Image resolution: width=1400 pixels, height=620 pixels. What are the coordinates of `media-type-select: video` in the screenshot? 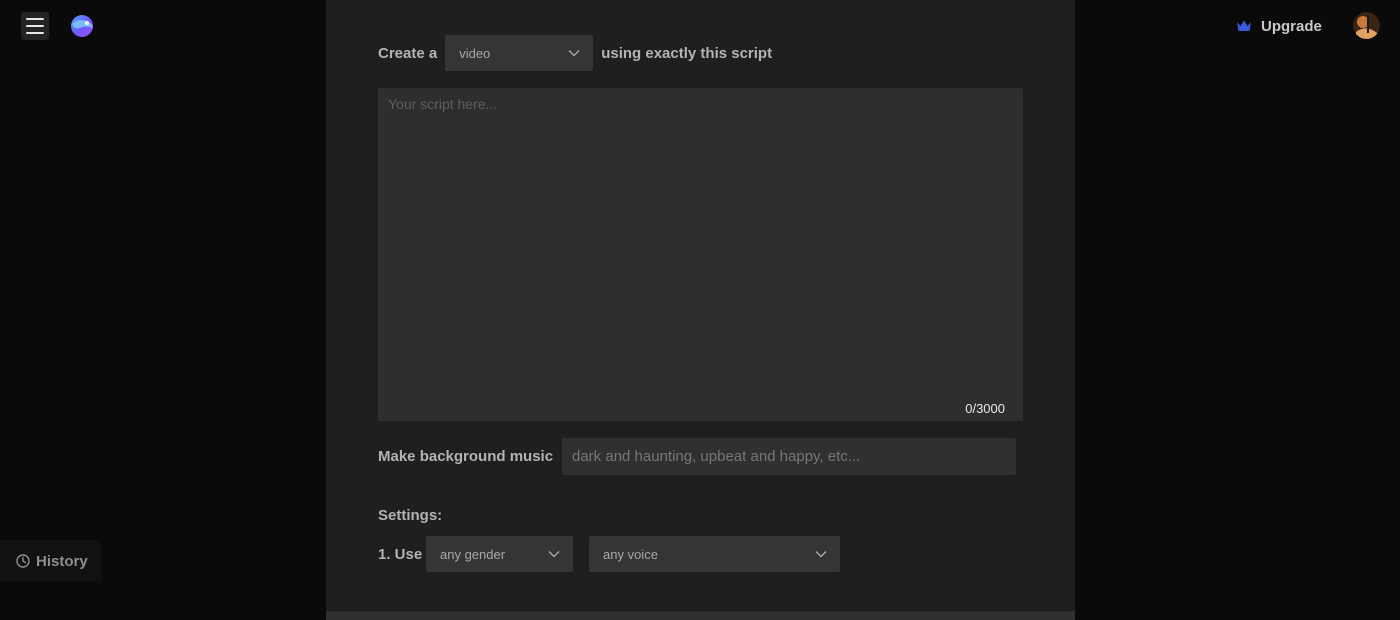 It's located at (519, 53).